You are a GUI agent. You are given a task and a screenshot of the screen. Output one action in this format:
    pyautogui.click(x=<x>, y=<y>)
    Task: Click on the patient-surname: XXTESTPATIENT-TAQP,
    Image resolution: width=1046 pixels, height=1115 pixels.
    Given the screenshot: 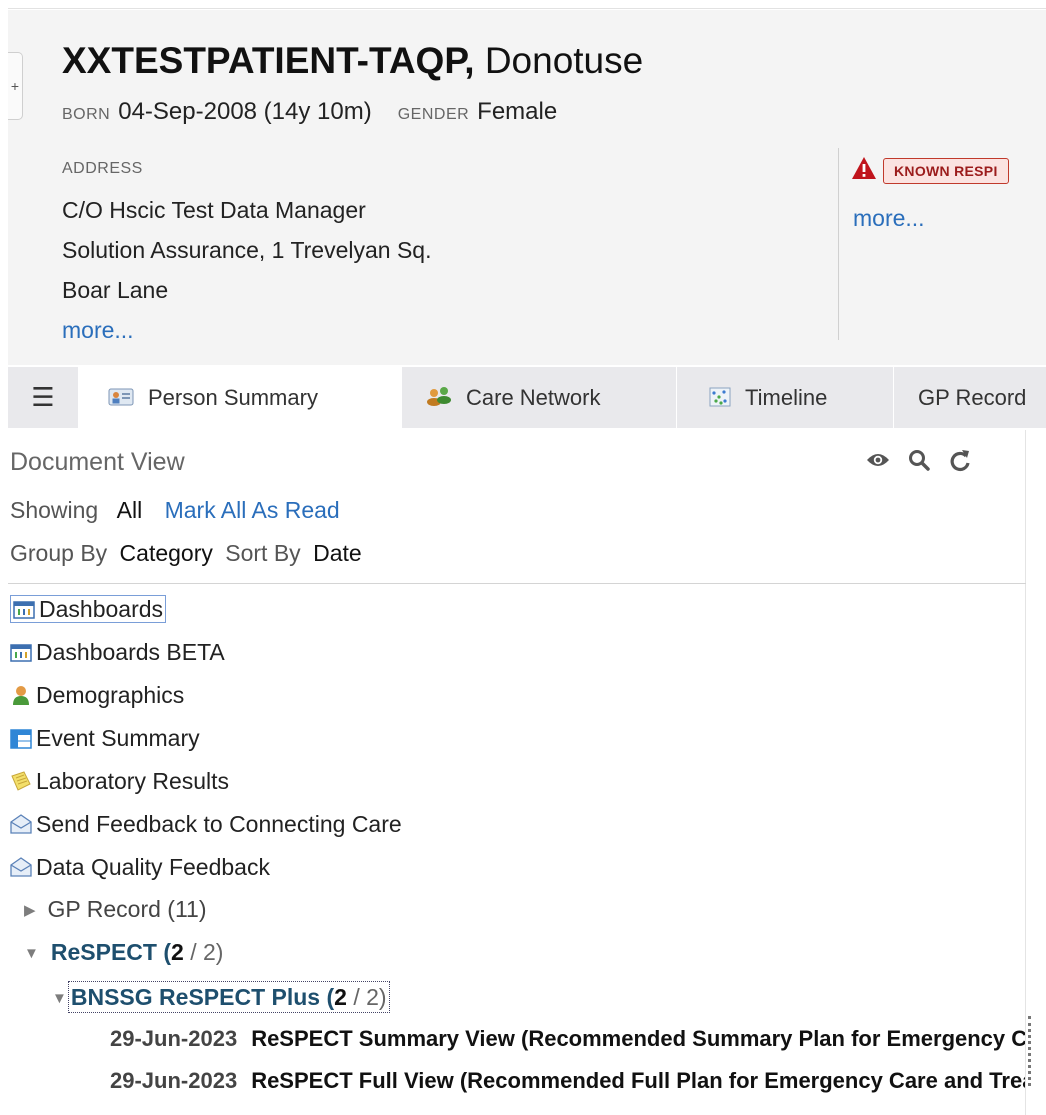 What is the action you would take?
    pyautogui.click(x=268, y=60)
    